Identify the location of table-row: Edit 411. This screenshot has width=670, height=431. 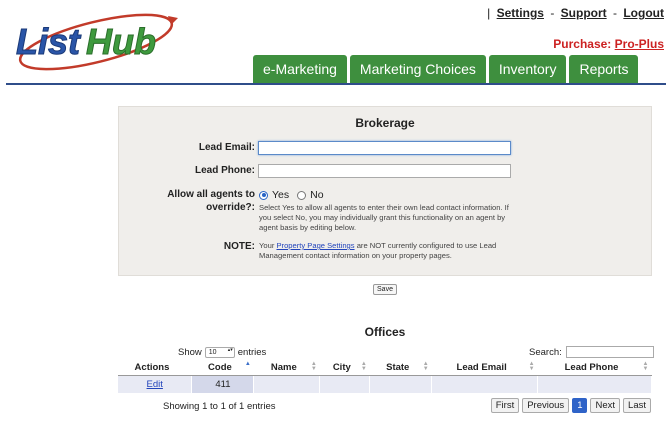
(385, 384).